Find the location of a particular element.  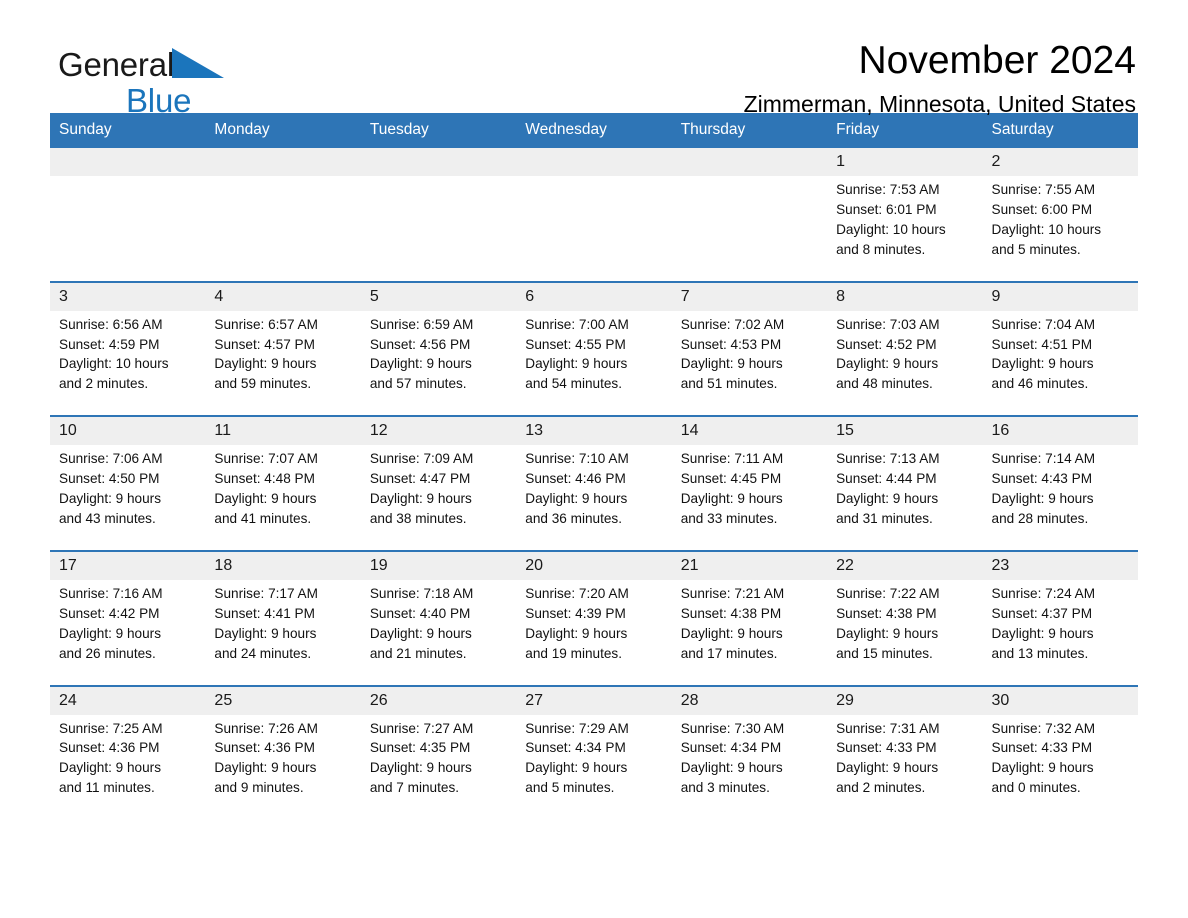

sunrise-text: Sunrise: 7:30 AM is located at coordinates (732, 728).